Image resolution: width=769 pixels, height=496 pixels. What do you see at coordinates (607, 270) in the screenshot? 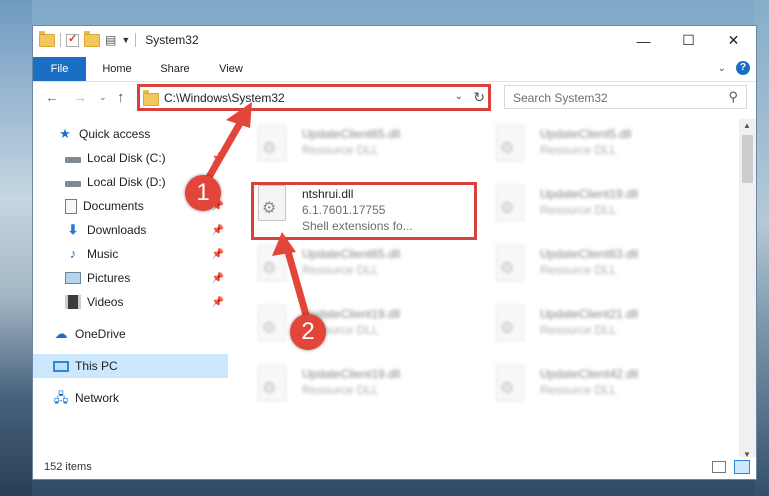
I see `file-tile: UpdateClient63.dll Resource DLL` at bounding box center [607, 270].